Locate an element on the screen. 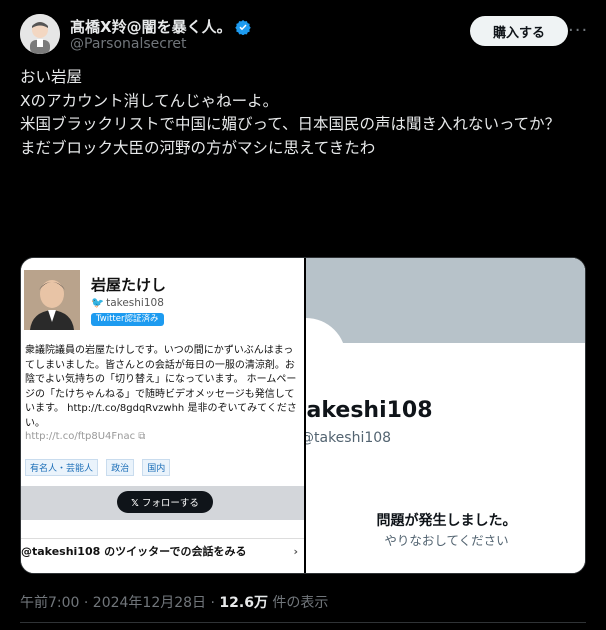 The height and width of the screenshot is (630, 606). profile-name-cropped: takeshi108 is located at coordinates (369, 410).